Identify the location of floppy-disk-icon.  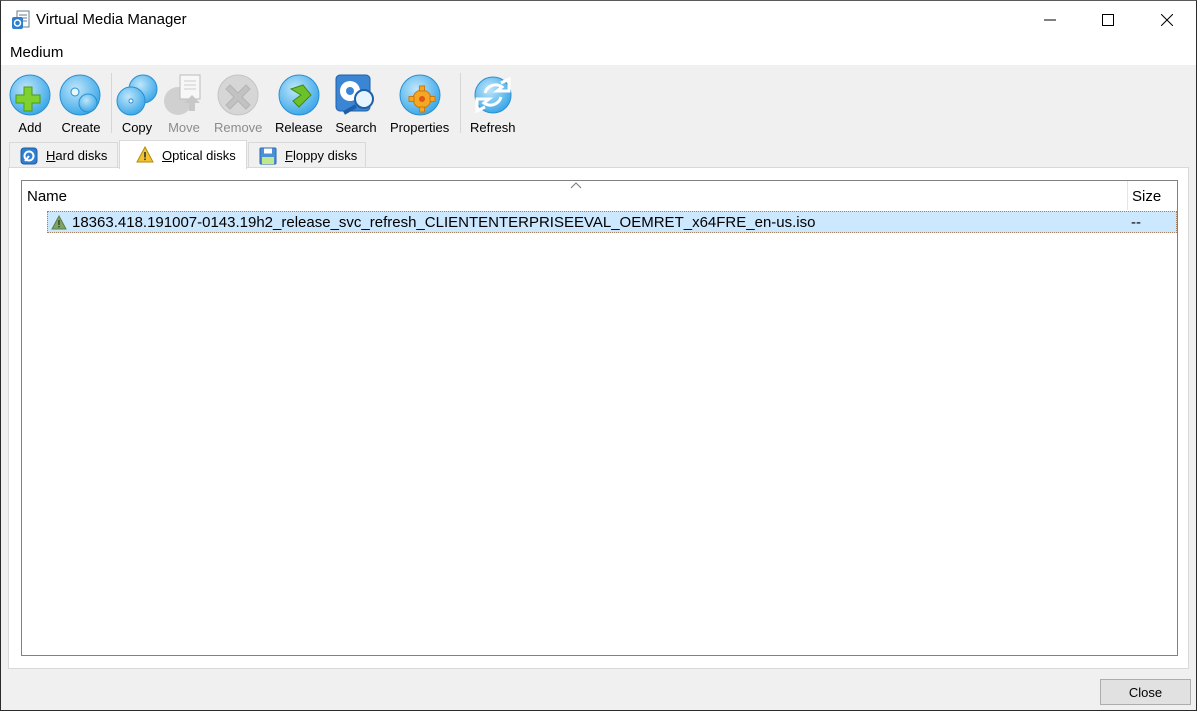
(268, 155).